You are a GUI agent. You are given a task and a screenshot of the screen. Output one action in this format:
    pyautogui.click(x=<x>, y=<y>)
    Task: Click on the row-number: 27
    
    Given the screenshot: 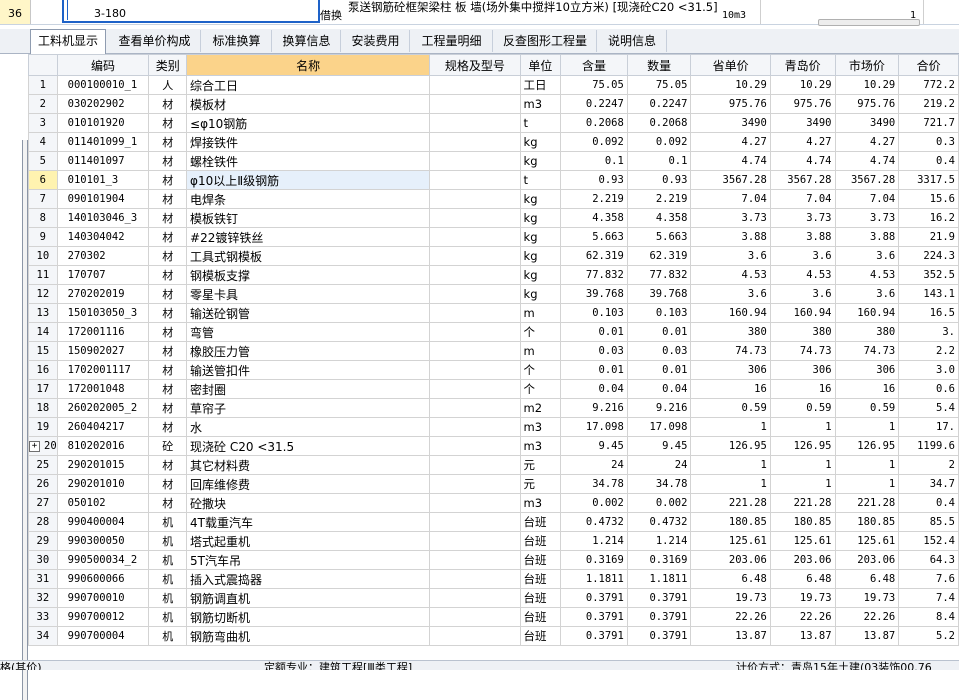 What is the action you would take?
    pyautogui.click(x=43, y=503)
    